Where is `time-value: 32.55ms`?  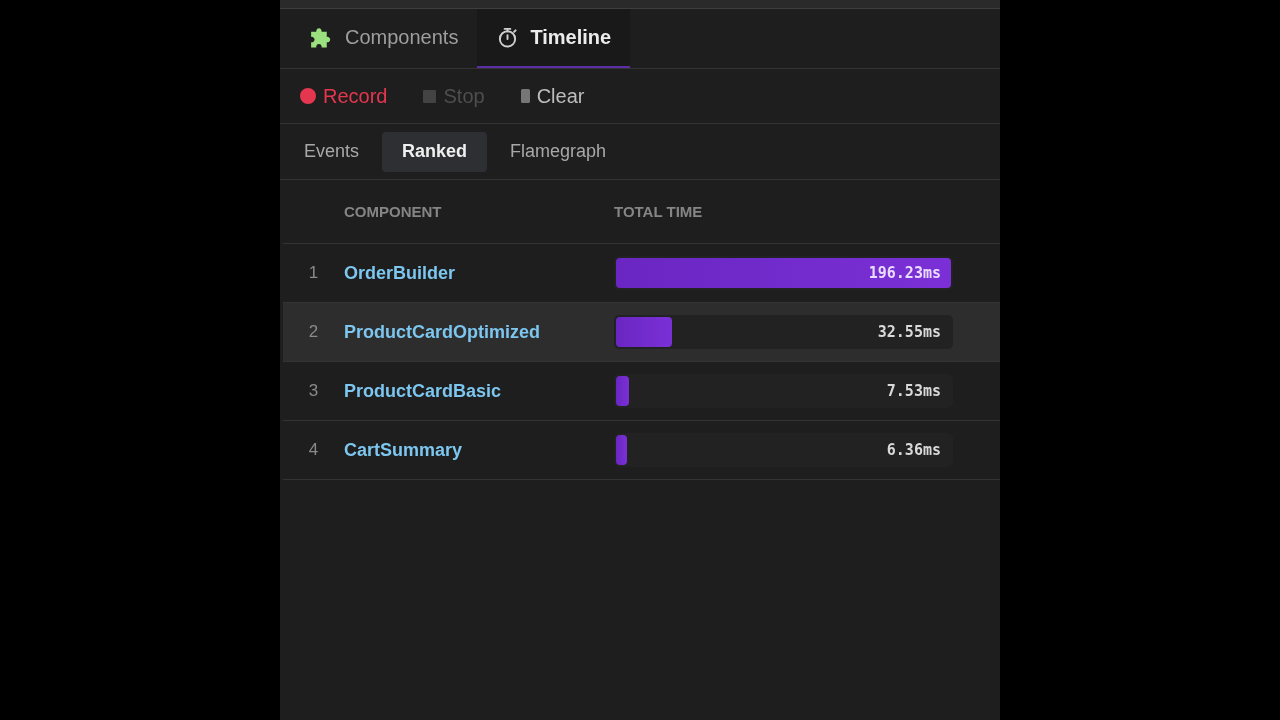 time-value: 32.55ms is located at coordinates (909, 332).